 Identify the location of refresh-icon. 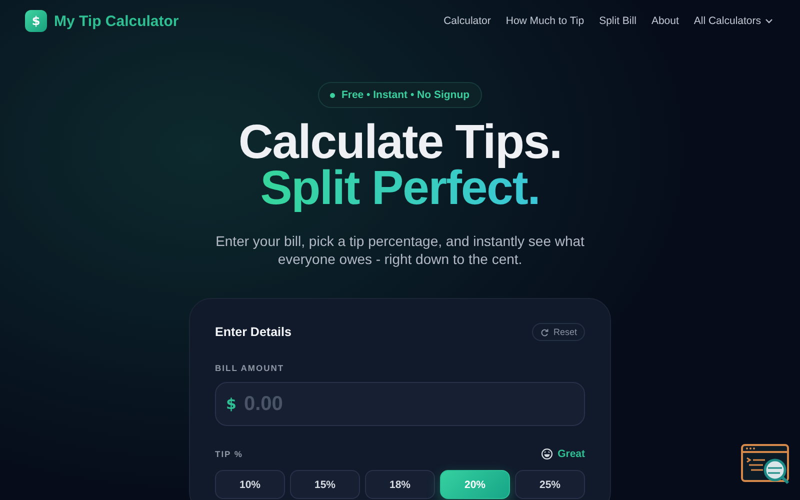
(545, 332).